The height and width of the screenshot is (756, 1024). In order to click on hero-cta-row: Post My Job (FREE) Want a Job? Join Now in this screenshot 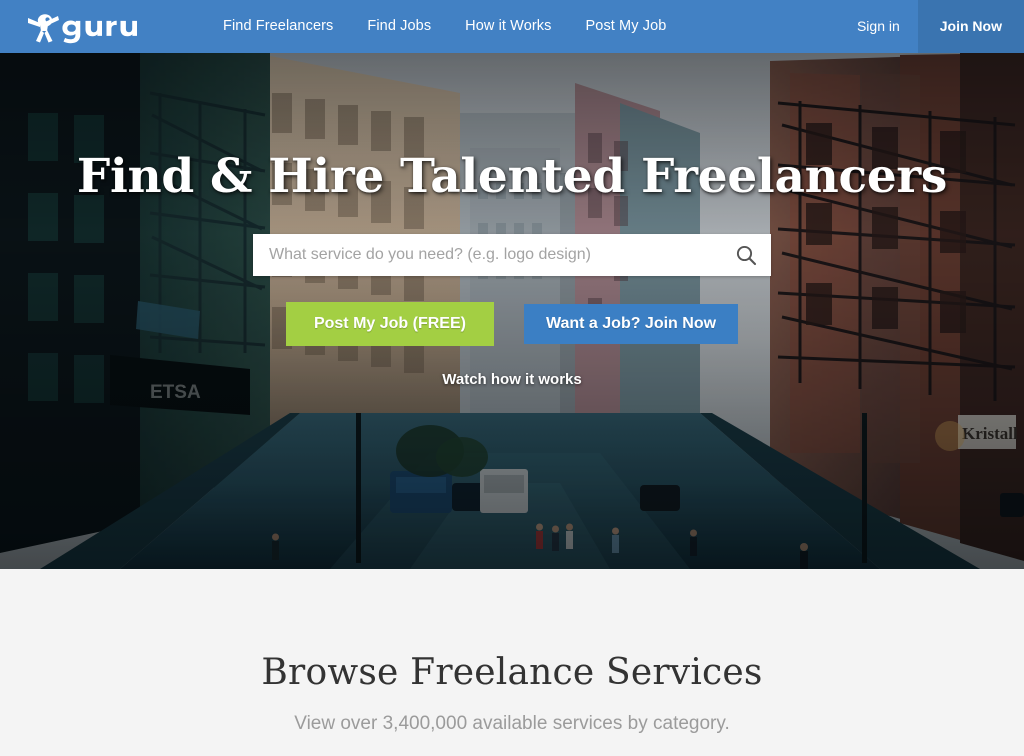, I will do `click(512, 324)`.